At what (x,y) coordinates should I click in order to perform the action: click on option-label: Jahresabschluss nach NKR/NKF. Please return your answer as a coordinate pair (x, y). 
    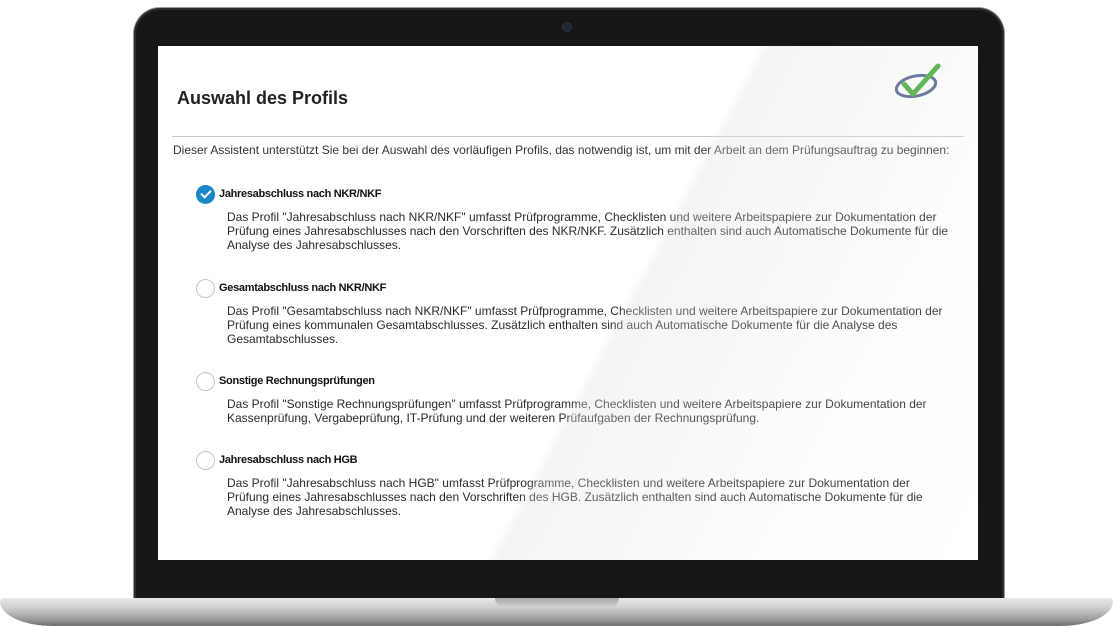
    Looking at the image, I should click on (300, 194).